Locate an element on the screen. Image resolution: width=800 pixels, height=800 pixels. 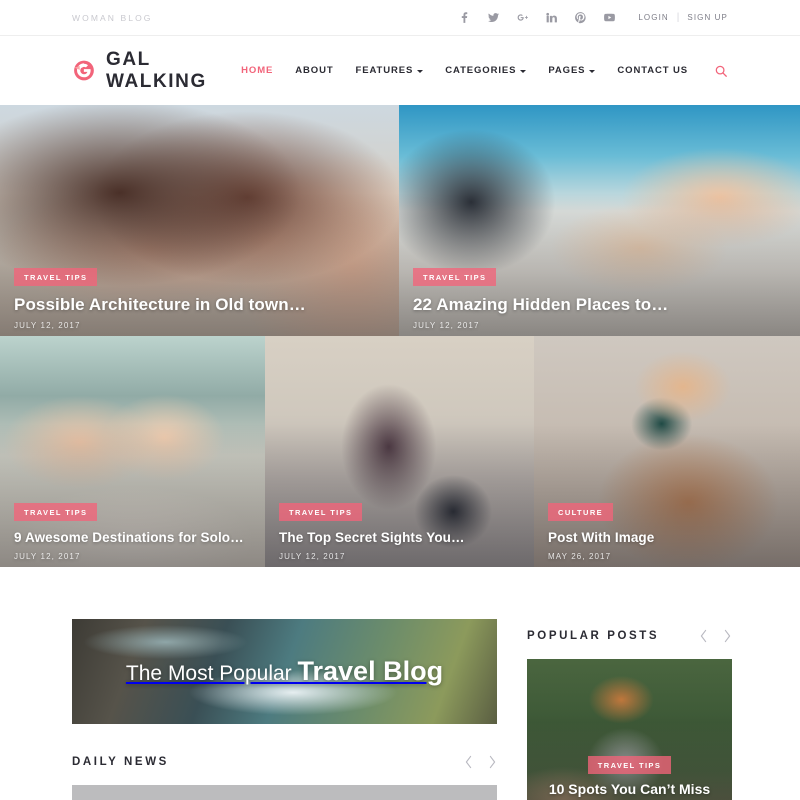
category-badge: CULTURE is located at coordinates (581, 511).